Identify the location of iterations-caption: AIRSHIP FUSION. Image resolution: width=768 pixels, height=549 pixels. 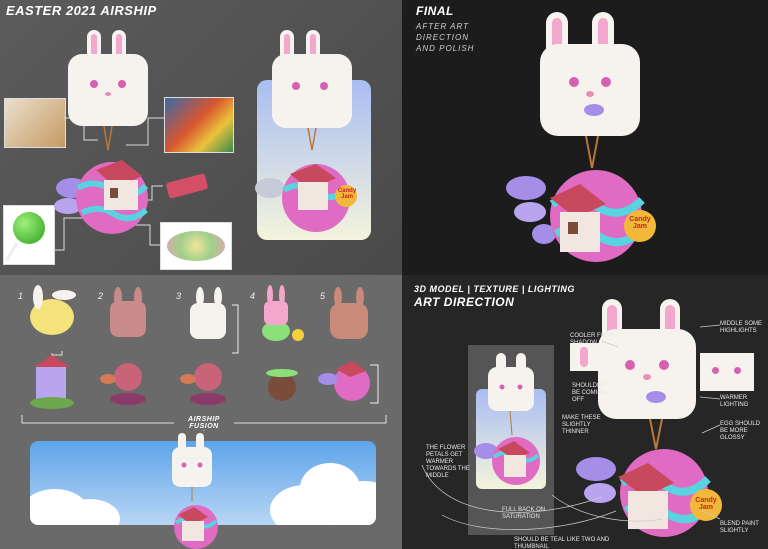
(204, 423).